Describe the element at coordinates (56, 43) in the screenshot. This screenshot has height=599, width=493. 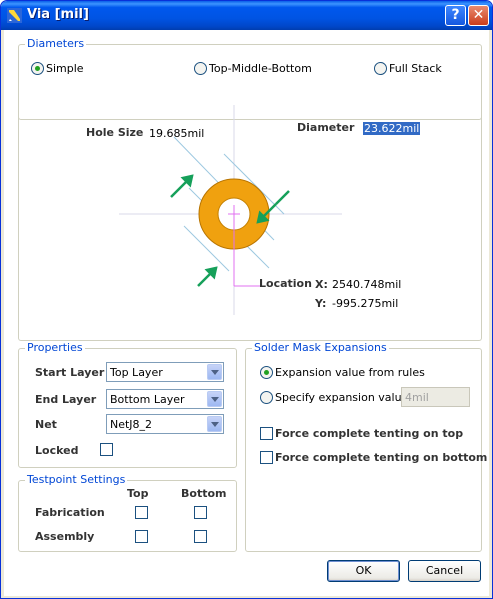
I see `diameters-title: Diameters` at that location.